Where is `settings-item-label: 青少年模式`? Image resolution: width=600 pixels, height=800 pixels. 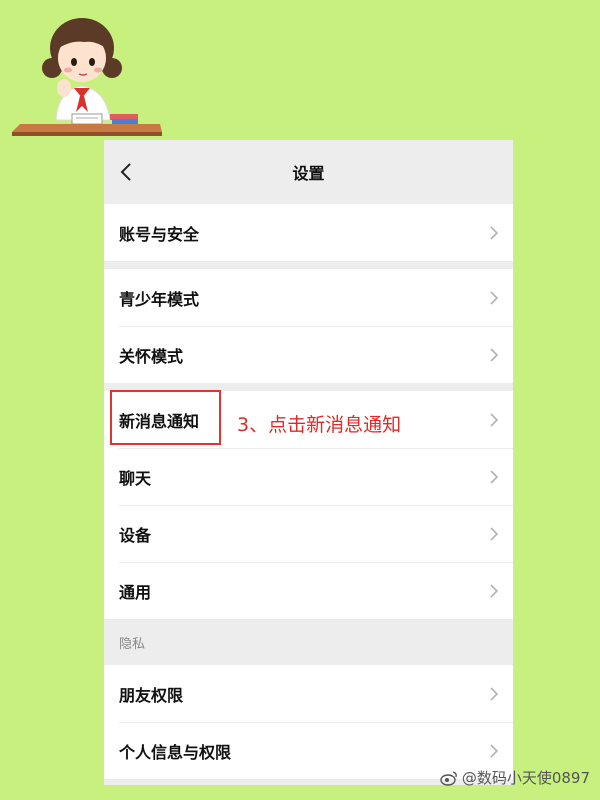
settings-item-label: 青少年模式 is located at coordinates (159, 299).